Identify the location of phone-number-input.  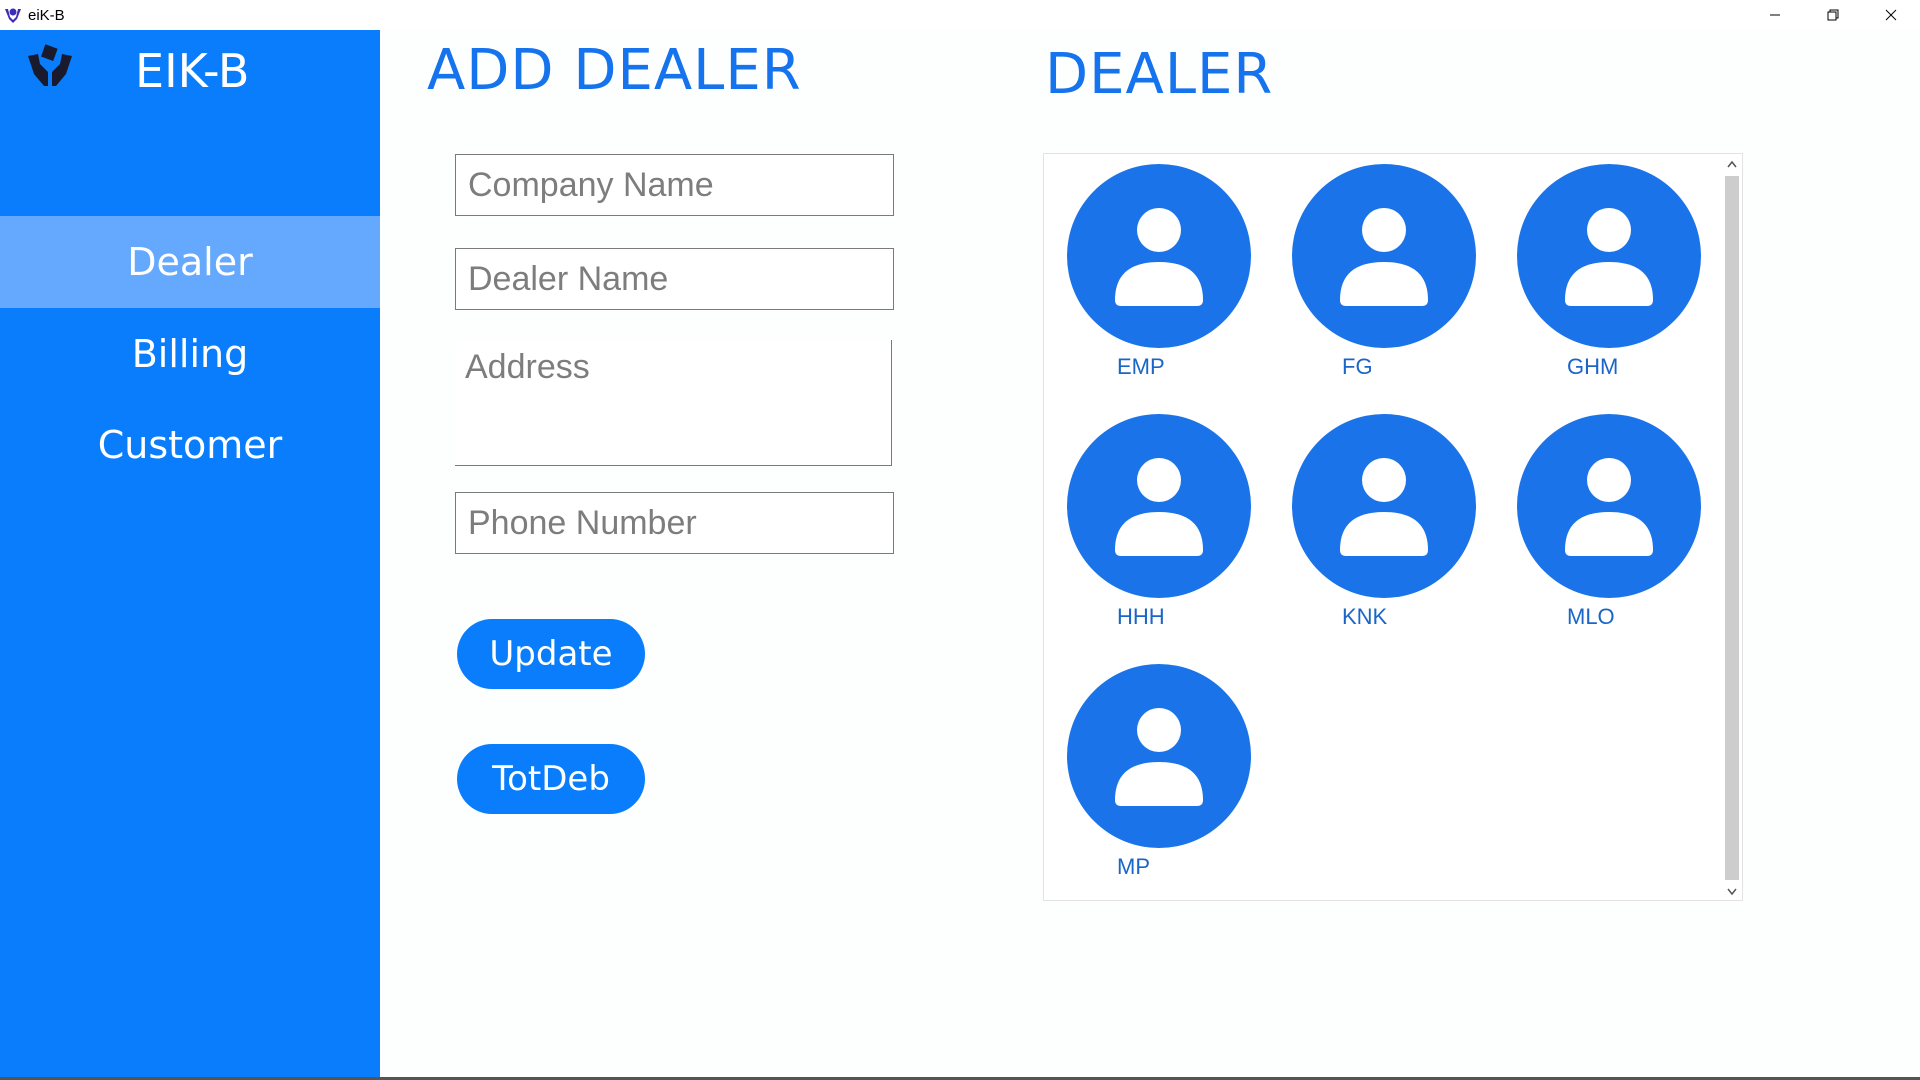
(674, 523).